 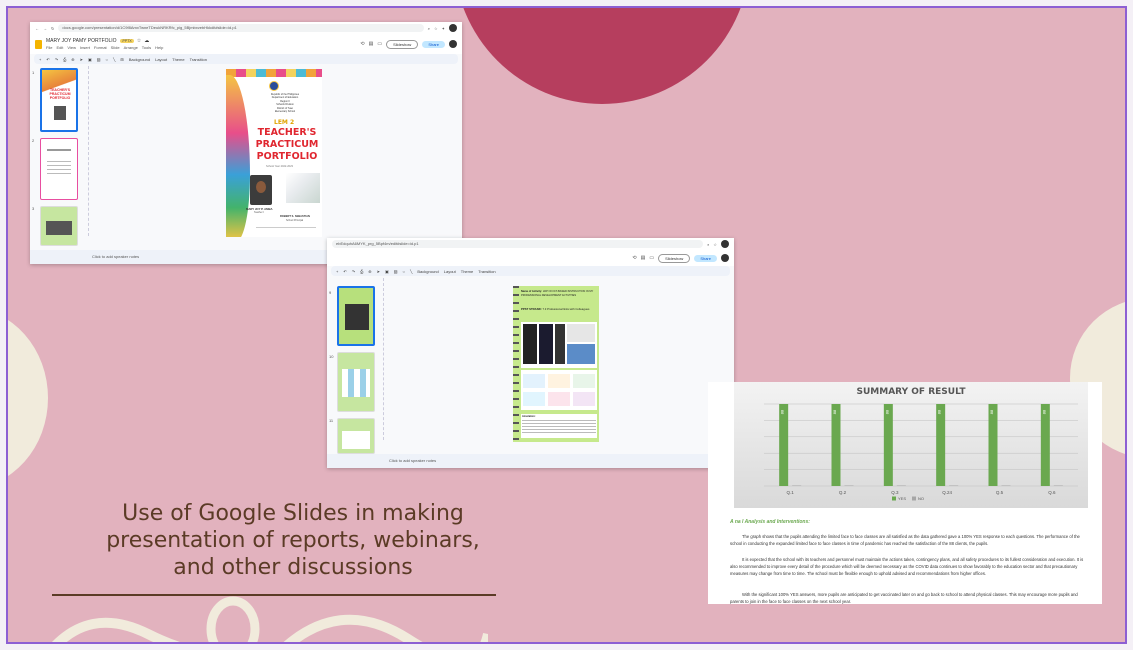 What do you see at coordinates (287, 144) in the screenshot?
I see `portfolio-title-line-2: PRACTICUM` at bounding box center [287, 144].